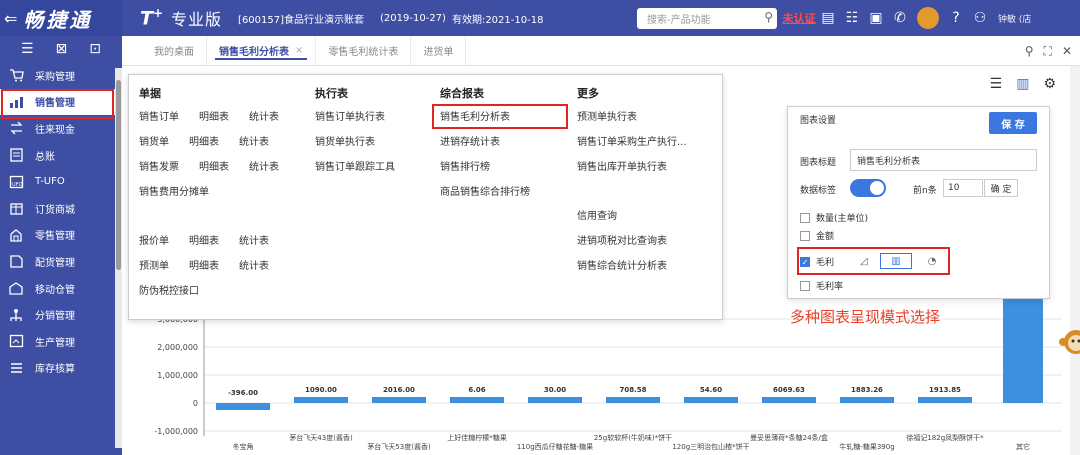  I want to click on top-n-input: 10, so click(963, 188).